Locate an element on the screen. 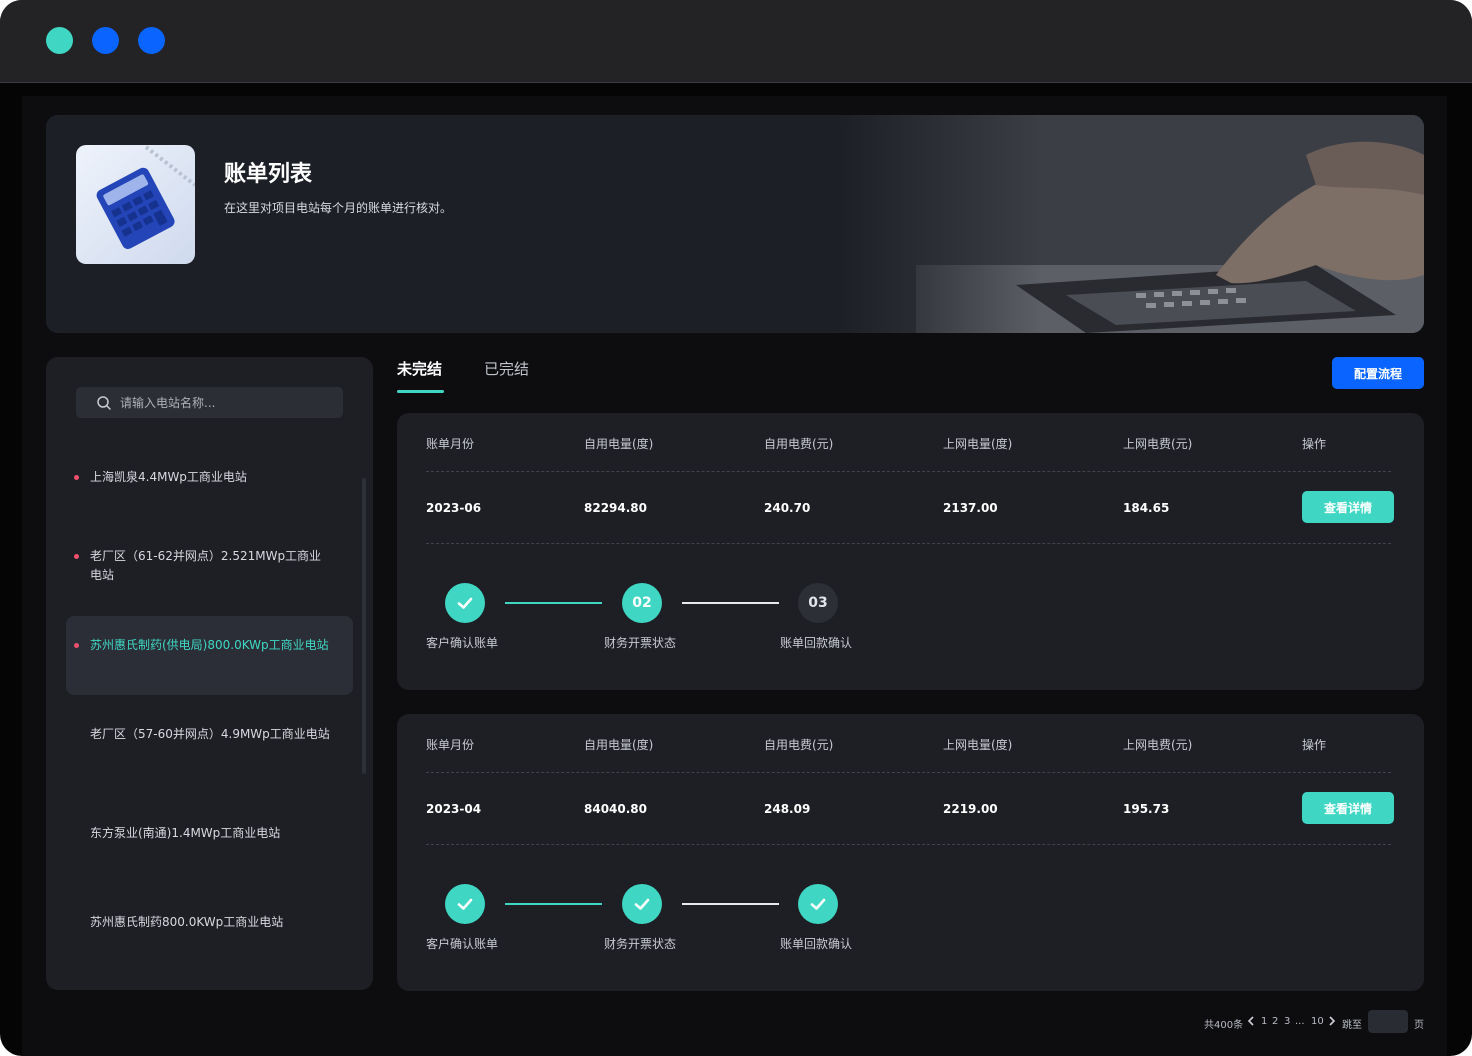 This screenshot has height=1056, width=1472. step-2-complete is located at coordinates (642, 904).